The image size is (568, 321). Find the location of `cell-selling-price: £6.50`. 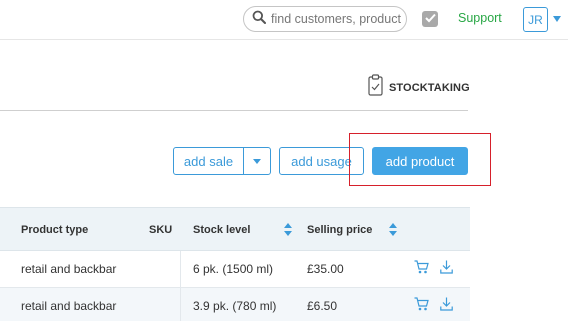

cell-selling-price: £6.50 is located at coordinates (322, 306).